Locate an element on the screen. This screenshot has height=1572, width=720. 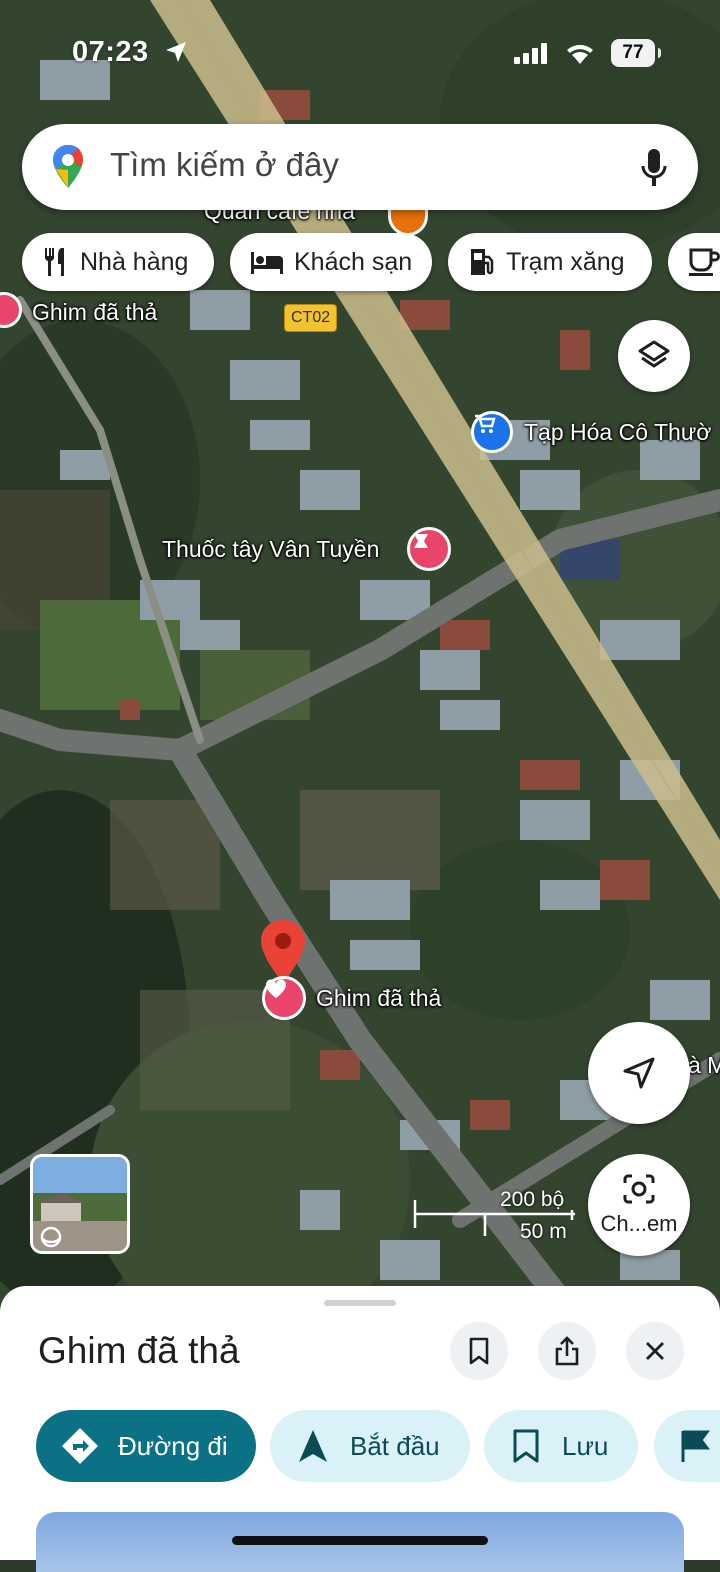
signal-icon is located at coordinates (530, 53).